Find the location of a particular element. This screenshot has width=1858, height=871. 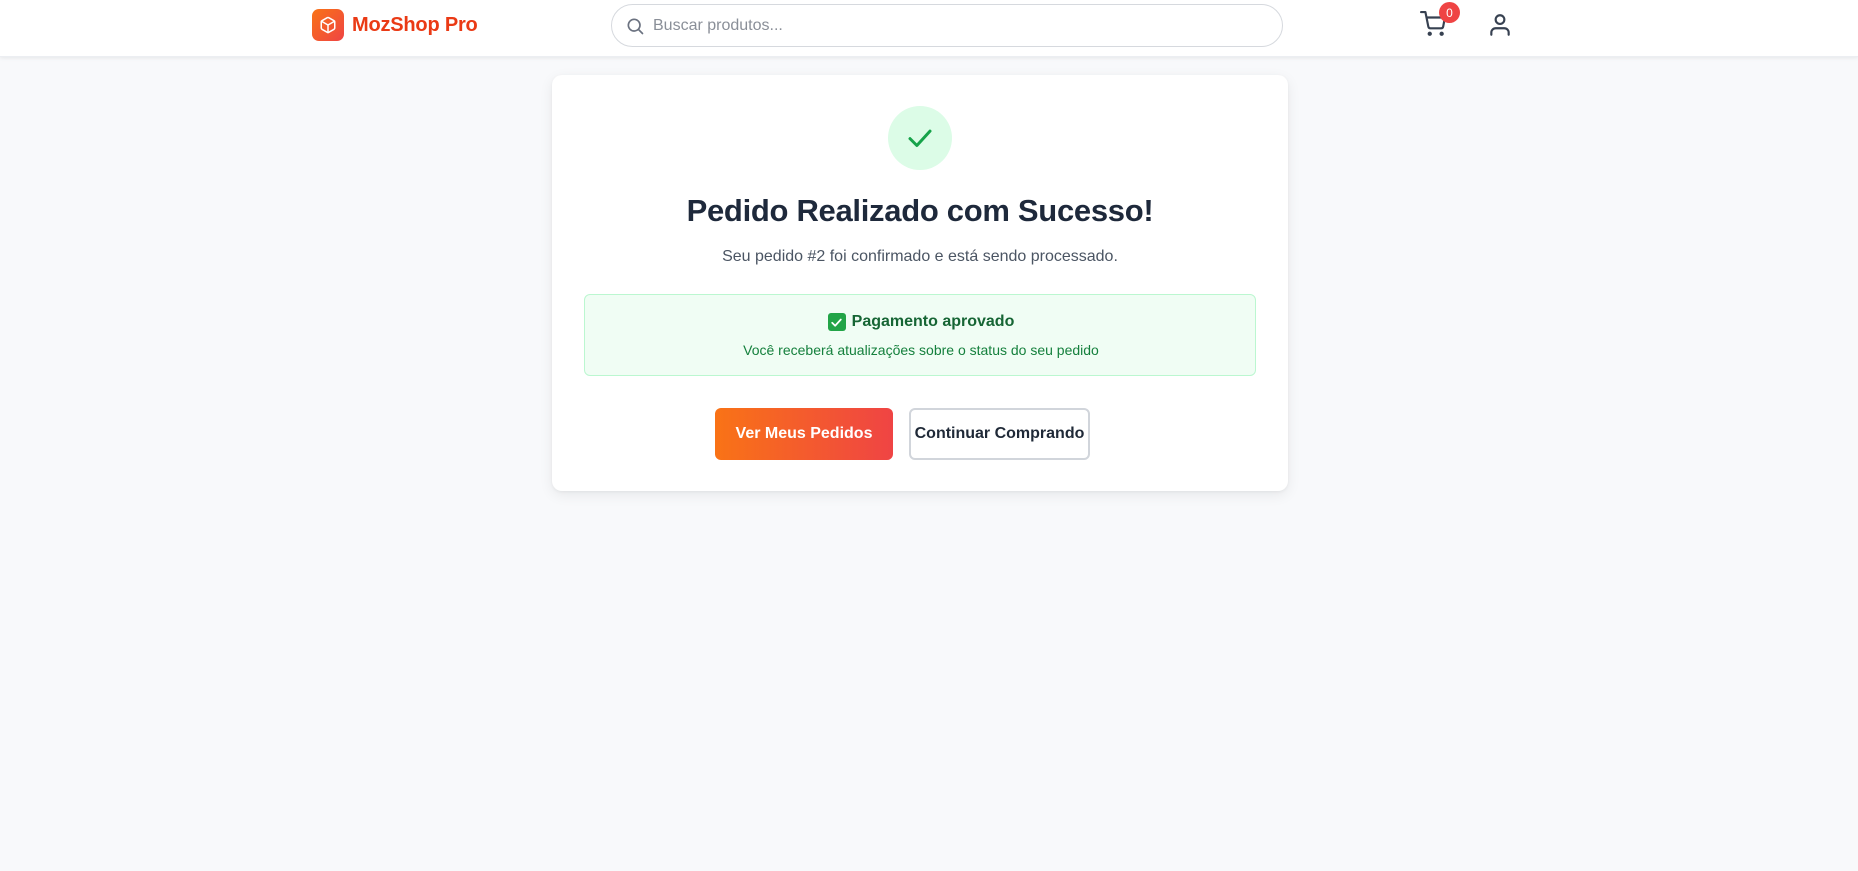

brand-name: MozShop Pro is located at coordinates (415, 24).